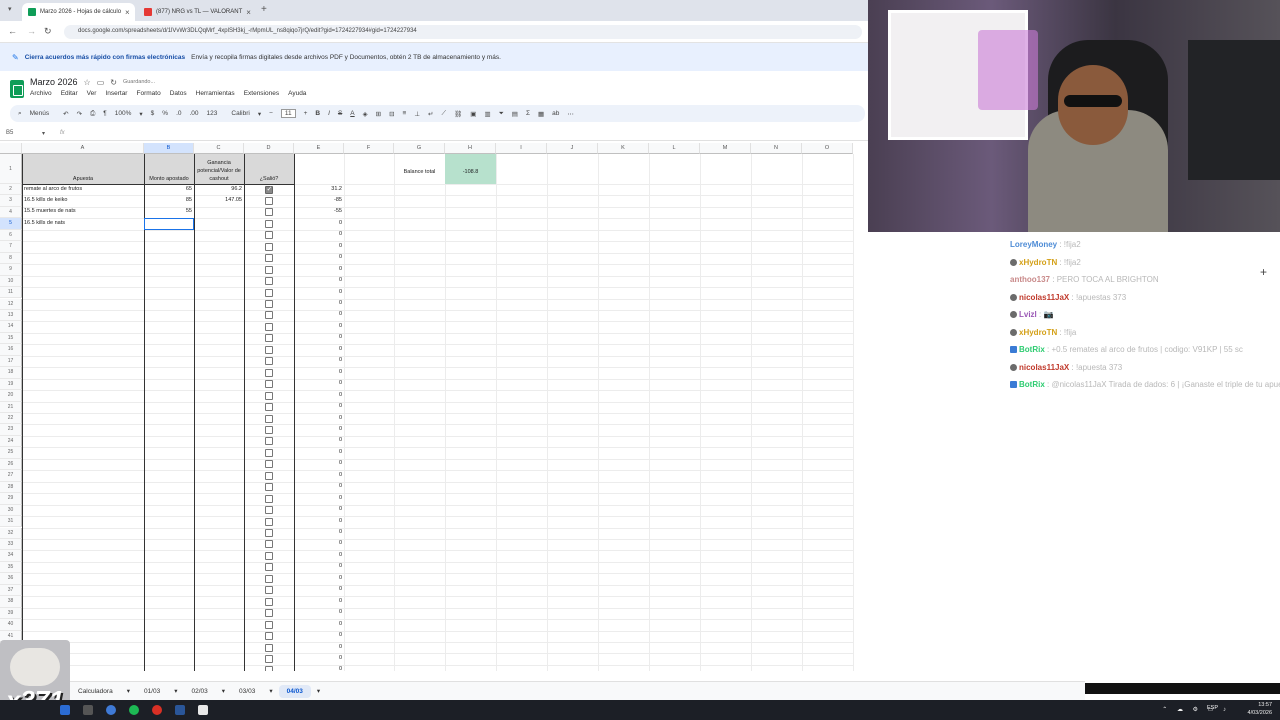  I want to click on new-tab-icon: +, so click(264, 9).